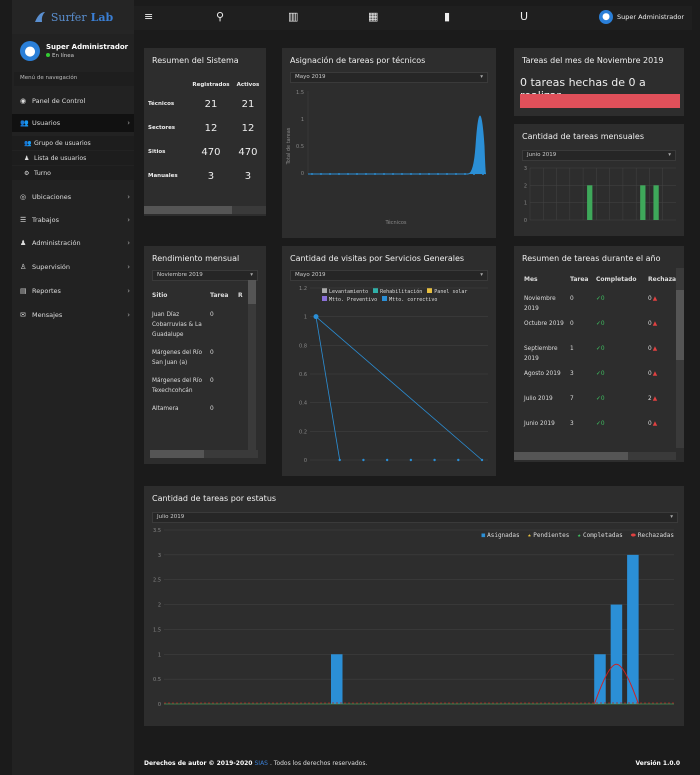 The image size is (700, 775). I want to click on nav-item-reportes: ▤ Reportes ›, so click(73, 291).